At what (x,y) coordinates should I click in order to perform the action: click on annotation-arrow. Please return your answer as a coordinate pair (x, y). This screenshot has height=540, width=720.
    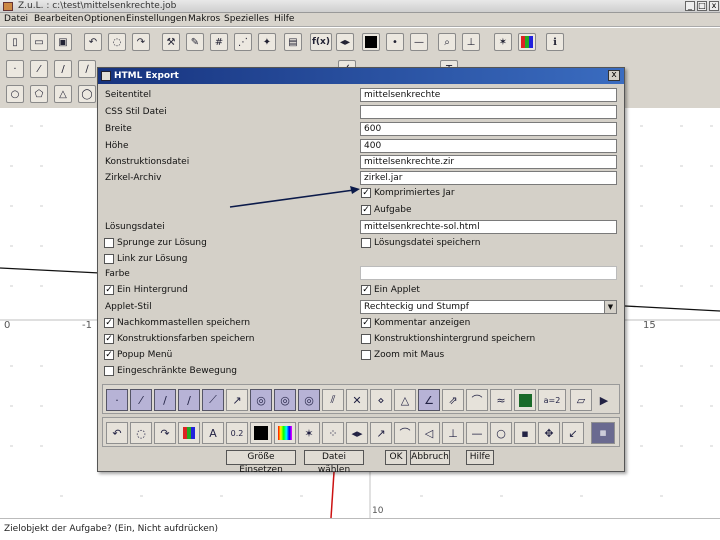
    Looking at the image, I should click on (294, 197).